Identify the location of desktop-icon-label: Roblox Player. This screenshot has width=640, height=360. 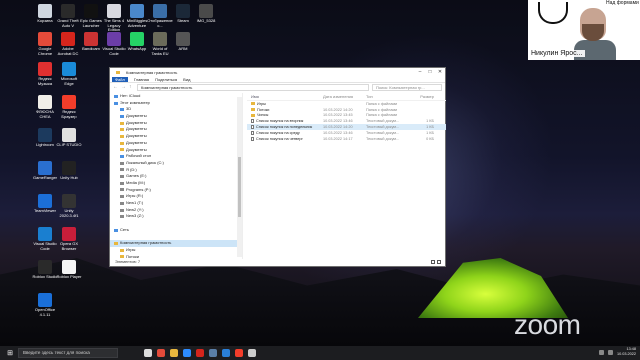
(69, 276).